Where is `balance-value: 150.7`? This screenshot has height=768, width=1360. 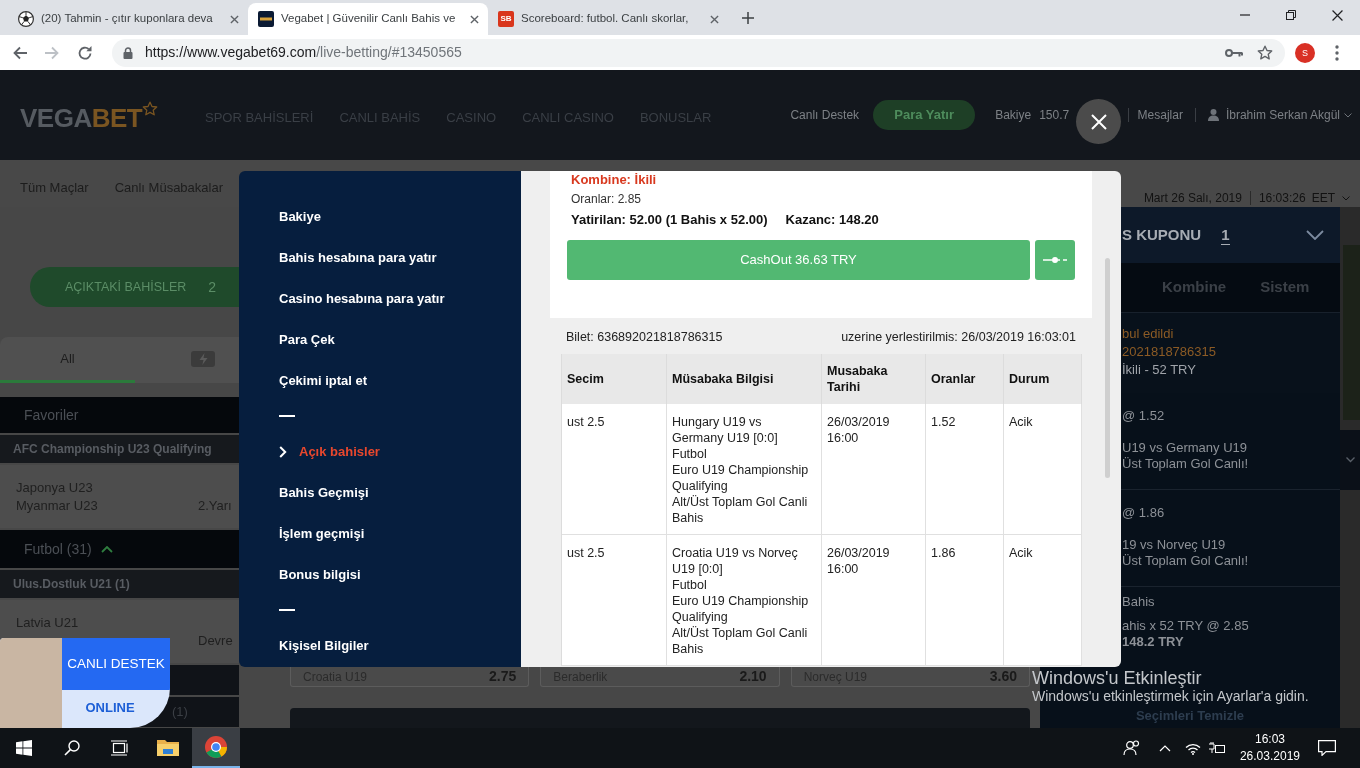 balance-value: 150.7 is located at coordinates (1054, 115).